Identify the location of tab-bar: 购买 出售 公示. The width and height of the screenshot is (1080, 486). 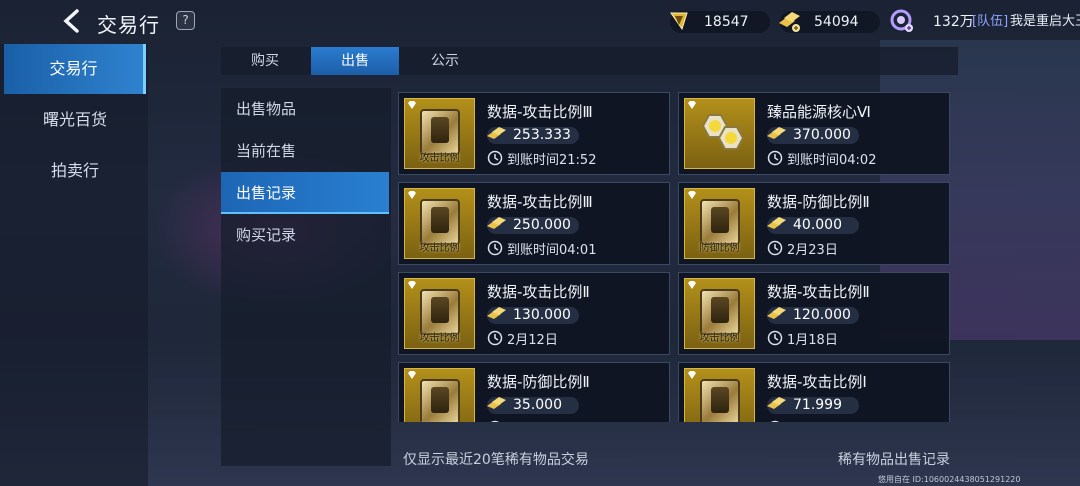
(589, 61).